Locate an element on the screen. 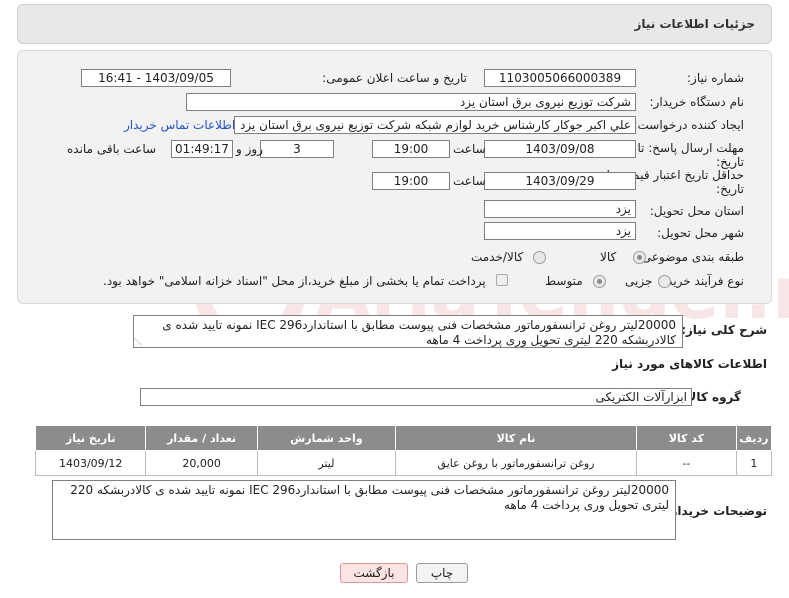  validity-date-field: 1403/09/29 is located at coordinates (560, 181).